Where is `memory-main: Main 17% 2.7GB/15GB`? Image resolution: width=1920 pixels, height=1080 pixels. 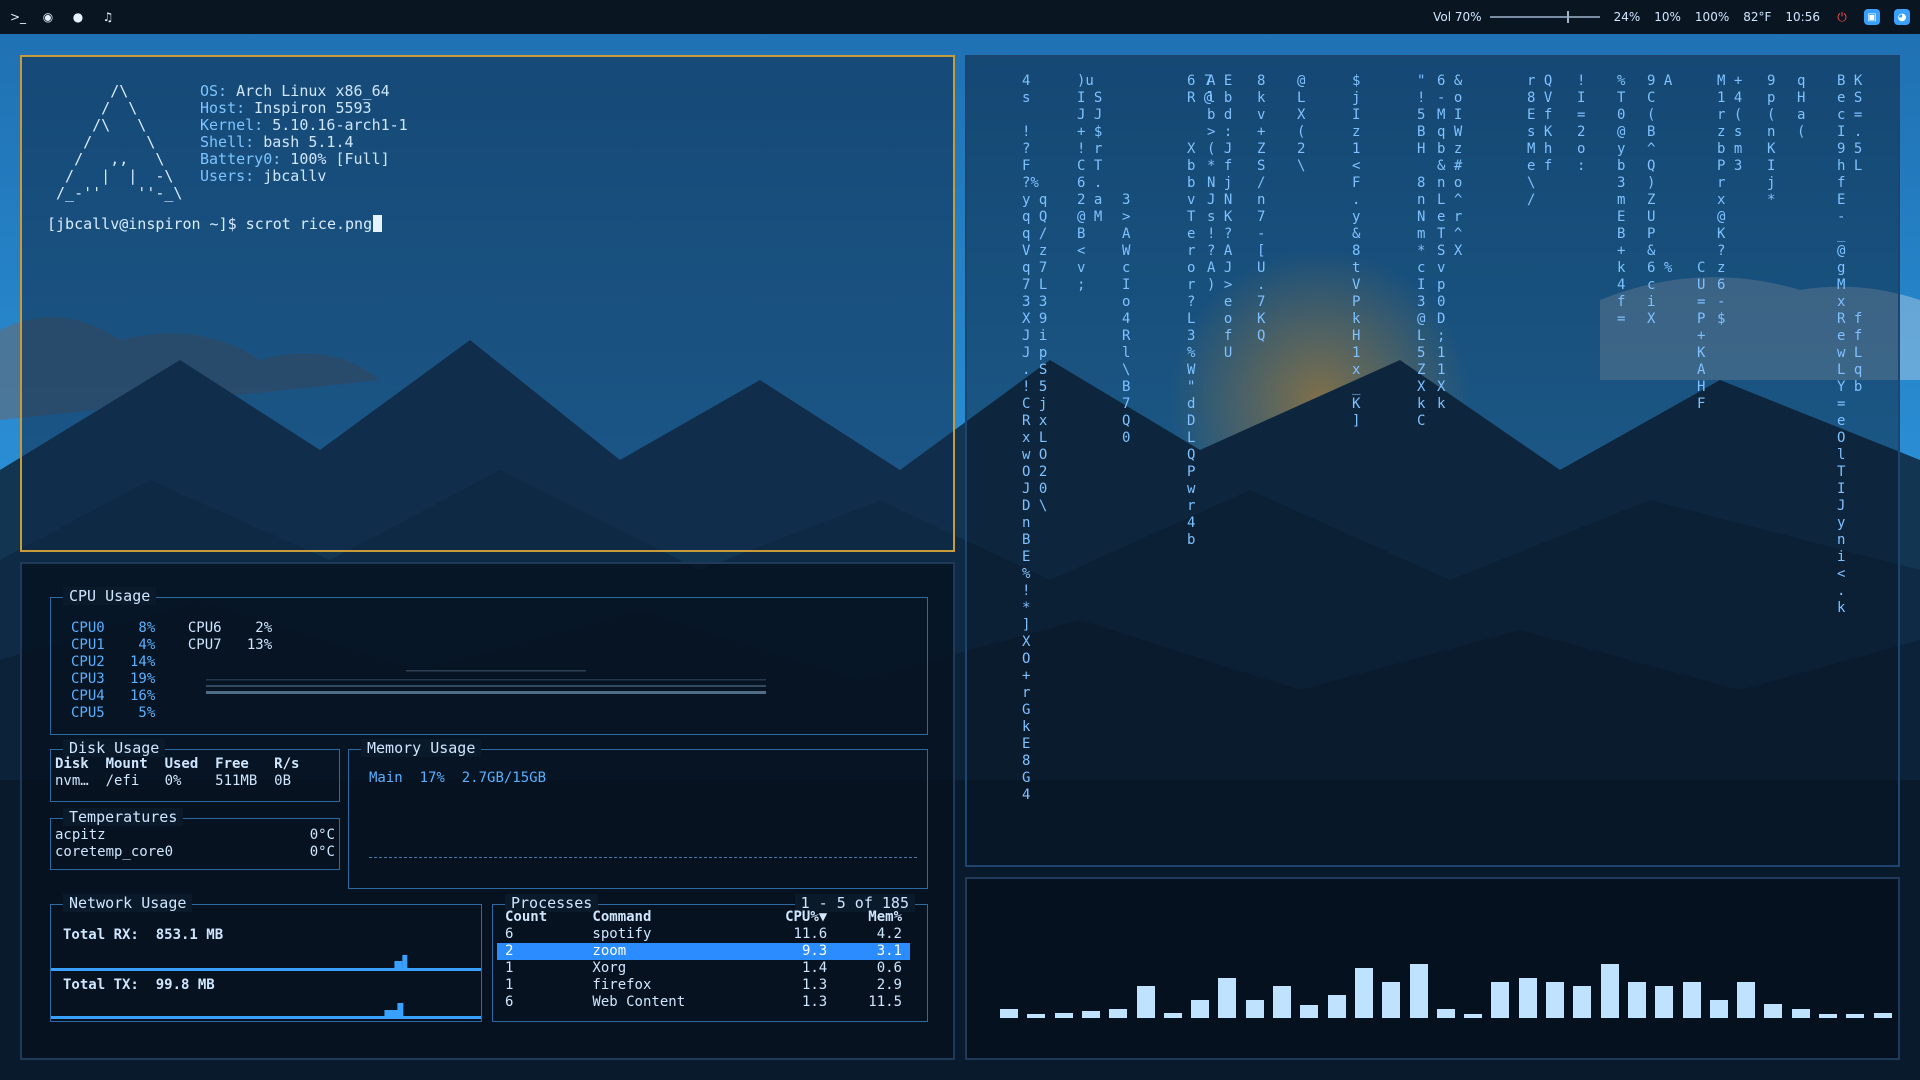 memory-main: Main 17% 2.7GB/15GB is located at coordinates (457, 778).